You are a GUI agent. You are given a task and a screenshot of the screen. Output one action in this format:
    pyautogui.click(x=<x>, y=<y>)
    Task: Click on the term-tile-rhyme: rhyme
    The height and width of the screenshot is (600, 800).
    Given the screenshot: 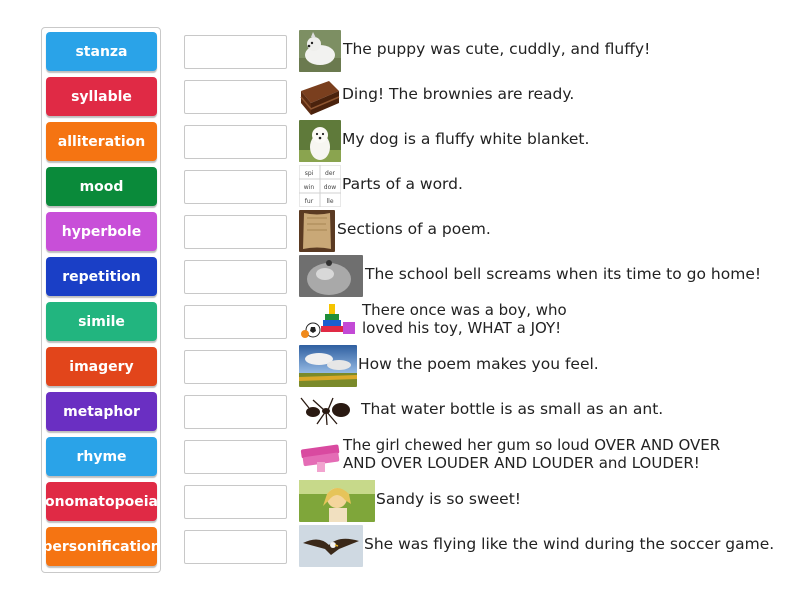 What is the action you would take?
    pyautogui.click(x=101, y=456)
    